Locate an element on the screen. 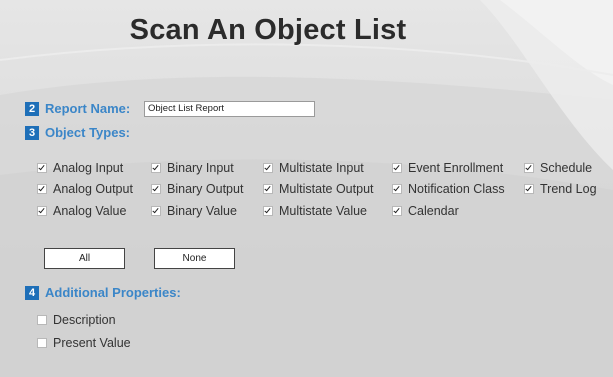  object-type-label: Schedule is located at coordinates (566, 168).